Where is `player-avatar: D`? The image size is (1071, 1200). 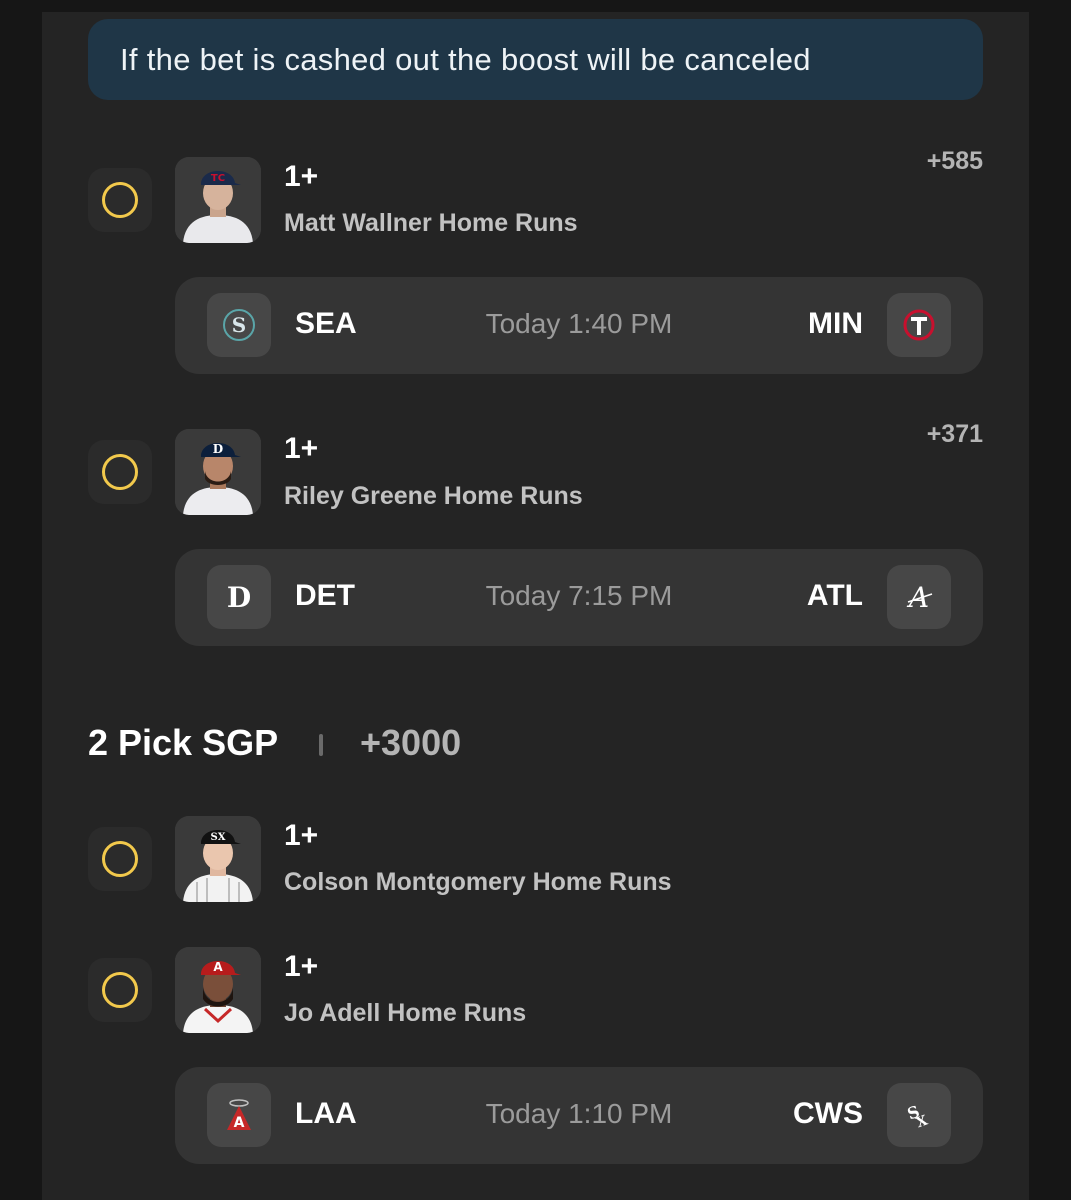
player-avatar: D is located at coordinates (218, 472).